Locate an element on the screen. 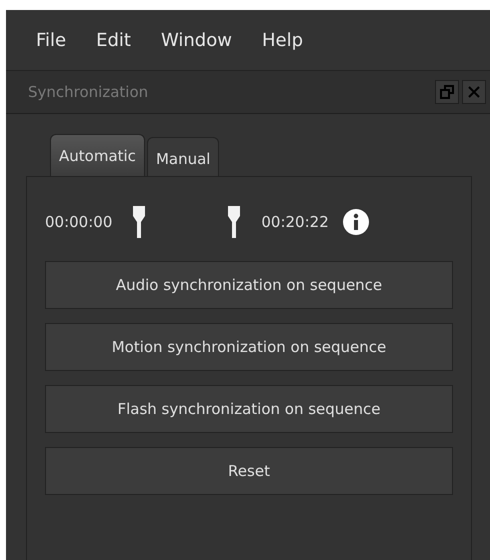  end-time: 00:20:22 is located at coordinates (295, 222).